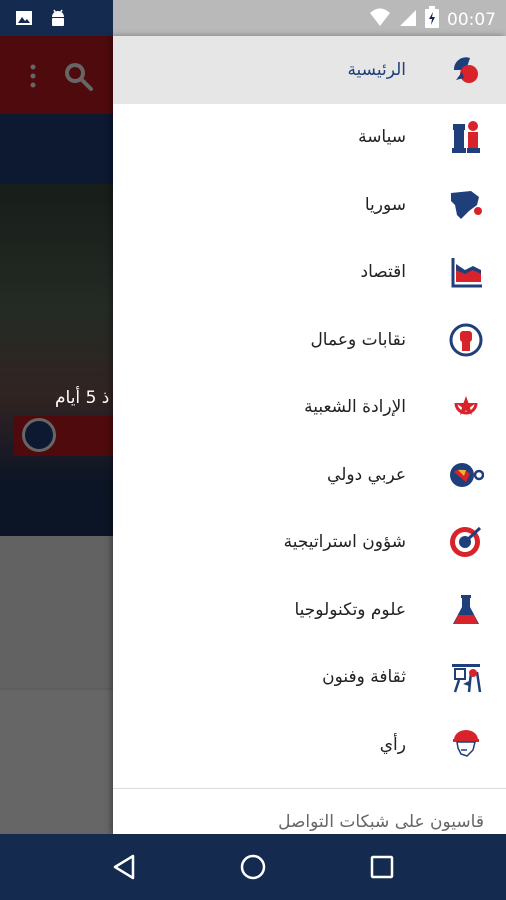 This screenshot has width=506, height=900. I want to click on clock: 00:07, so click(471, 19).